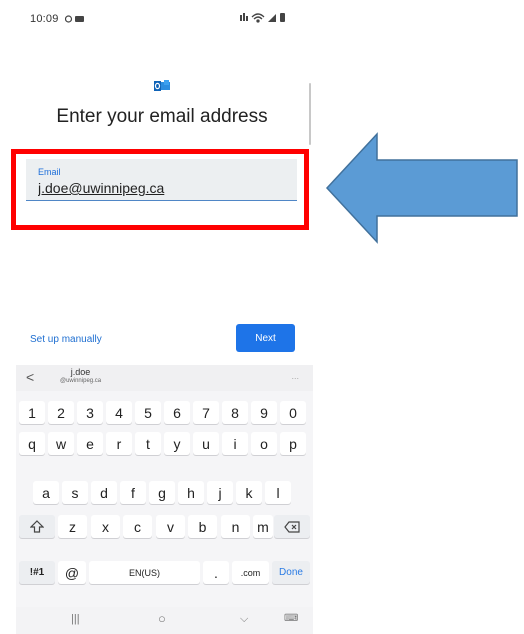 Image resolution: width=524 pixels, height=634 pixels. I want to click on email-label: Email, so click(49, 172).